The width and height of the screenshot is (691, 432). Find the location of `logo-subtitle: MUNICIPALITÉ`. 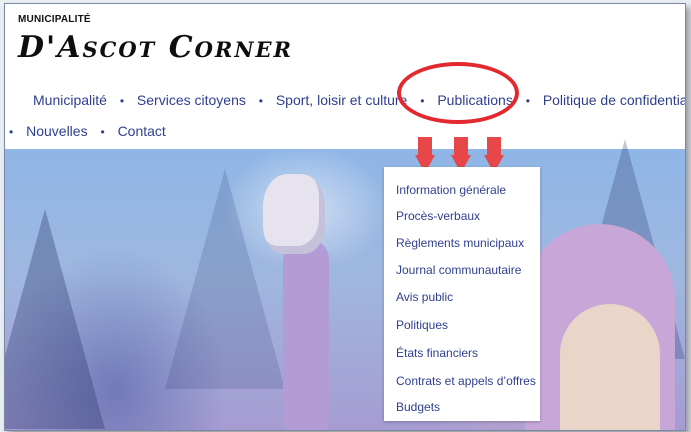

logo-subtitle: MUNICIPALITÉ is located at coordinates (54, 19).